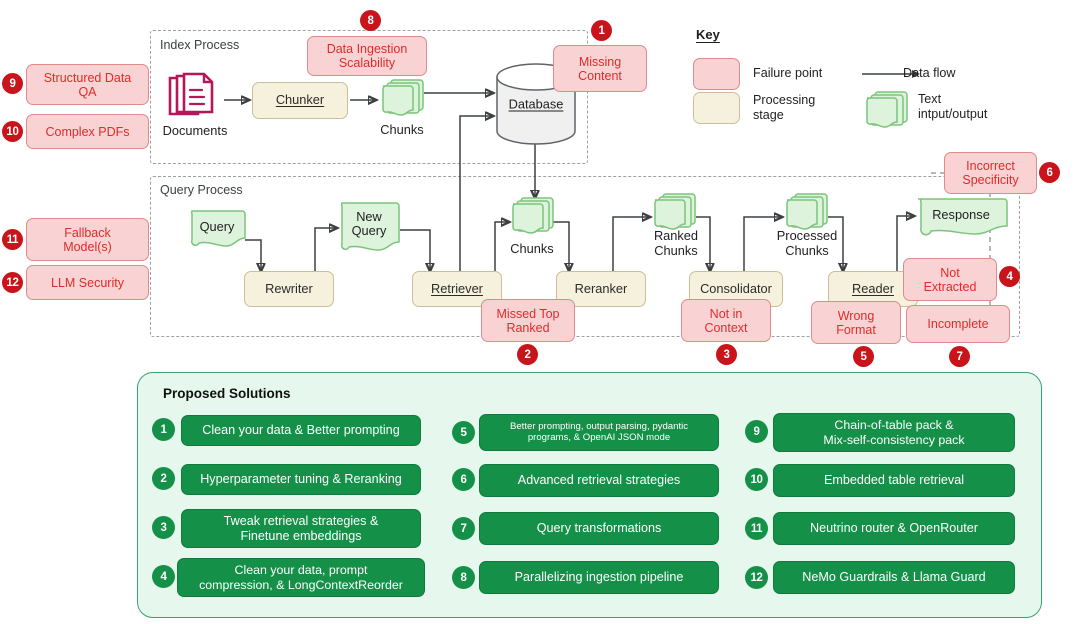  I want to click on key-label-failure-point: Failure point, so click(788, 73).